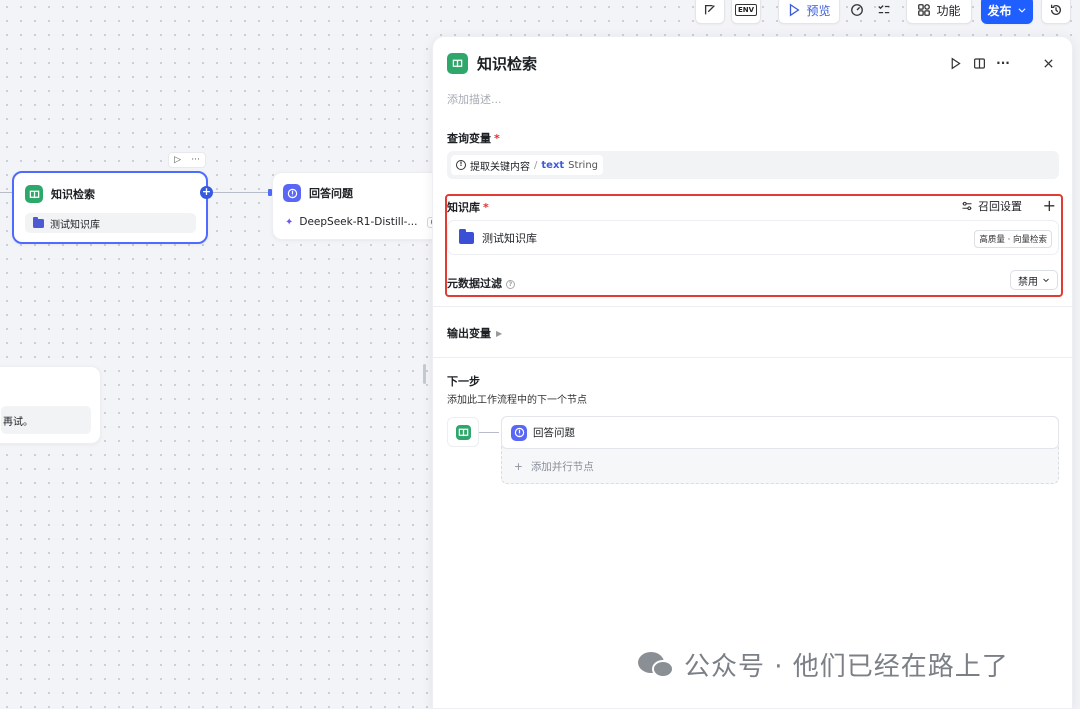 This screenshot has width=1080, height=709. I want to click on output-variable-label: 输出变量, so click(469, 333).